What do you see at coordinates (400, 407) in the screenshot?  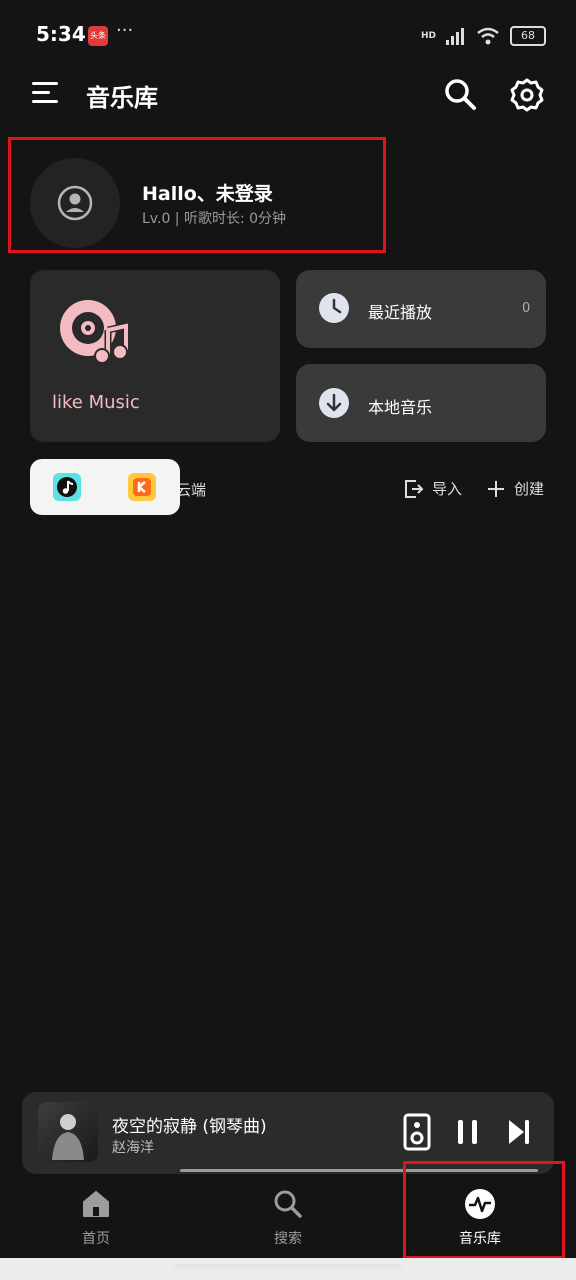 I see `local-music-label: 本地音乐` at bounding box center [400, 407].